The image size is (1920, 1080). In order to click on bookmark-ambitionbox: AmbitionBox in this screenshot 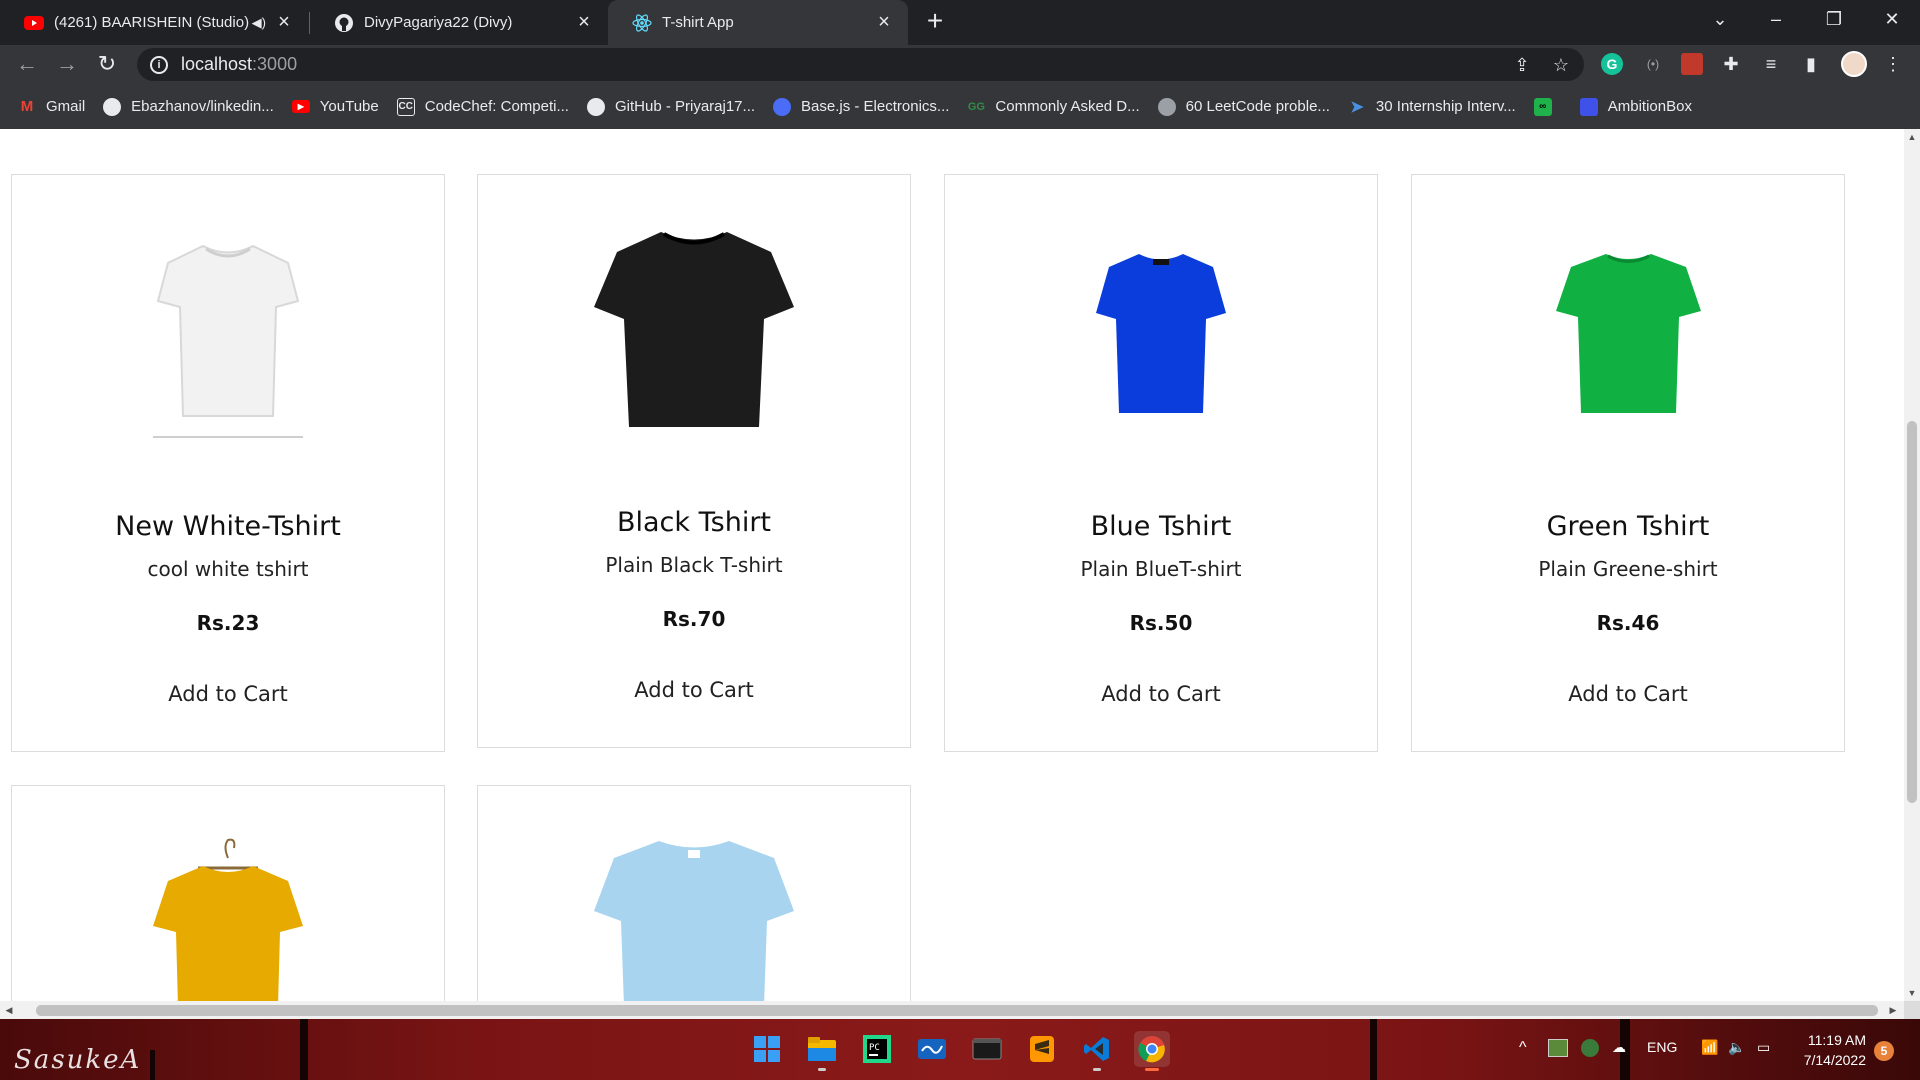, I will do `click(1635, 106)`.